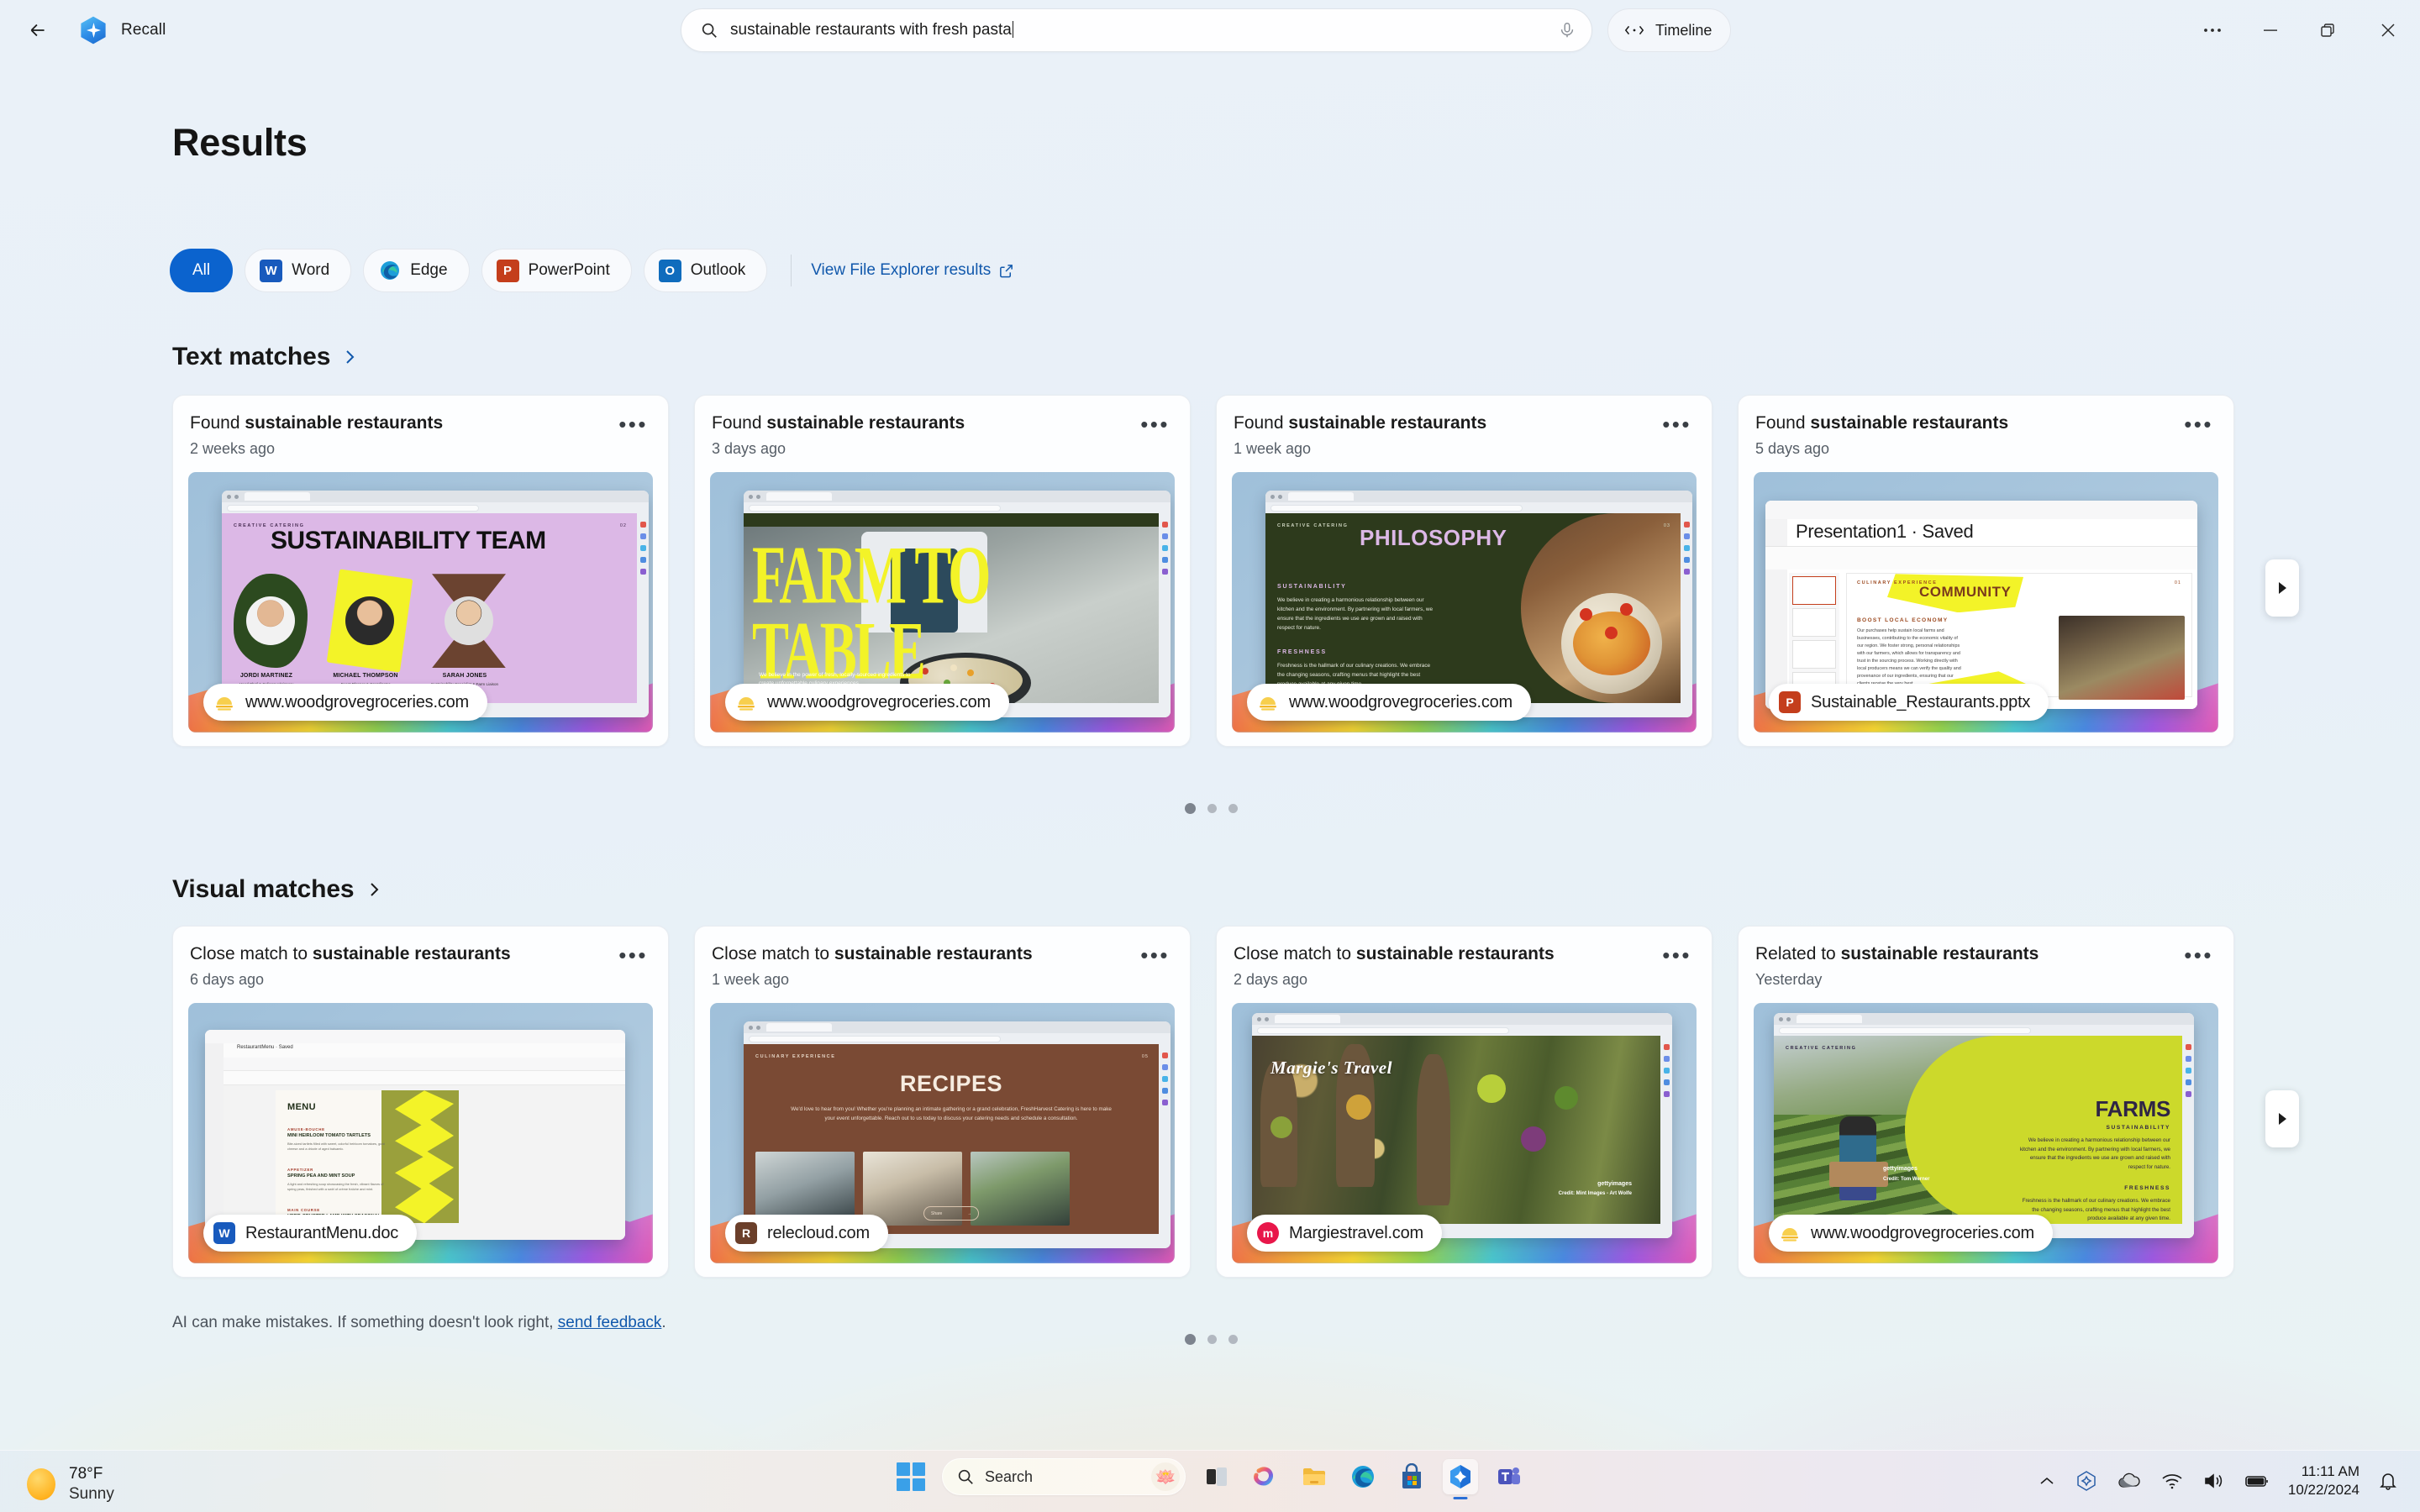 The height and width of the screenshot is (1512, 2420). I want to click on show-hidden-icons-chevron-up-icon, so click(2047, 1481).